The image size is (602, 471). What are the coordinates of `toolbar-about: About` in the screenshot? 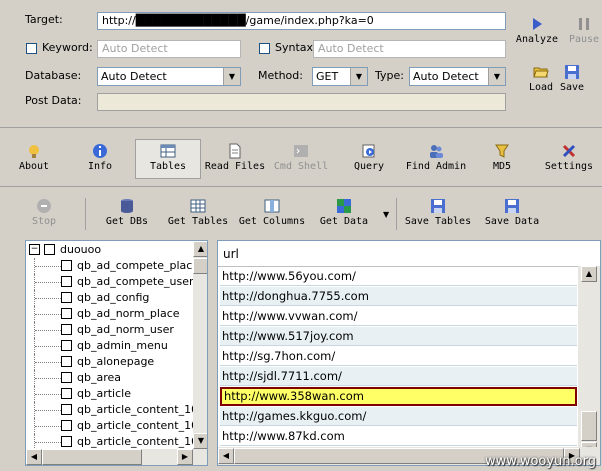 It's located at (34, 157).